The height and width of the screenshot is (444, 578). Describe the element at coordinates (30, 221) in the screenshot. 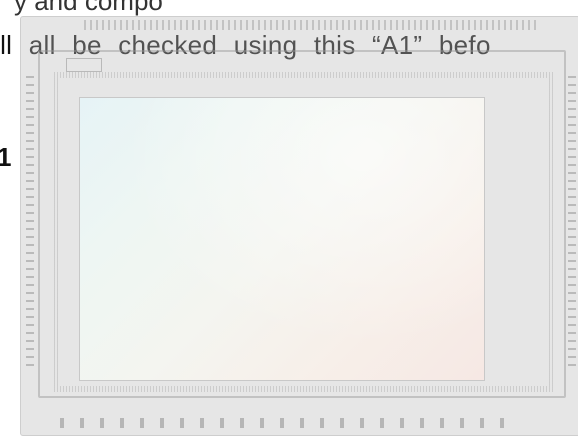

I see `sensor-pins-left` at that location.